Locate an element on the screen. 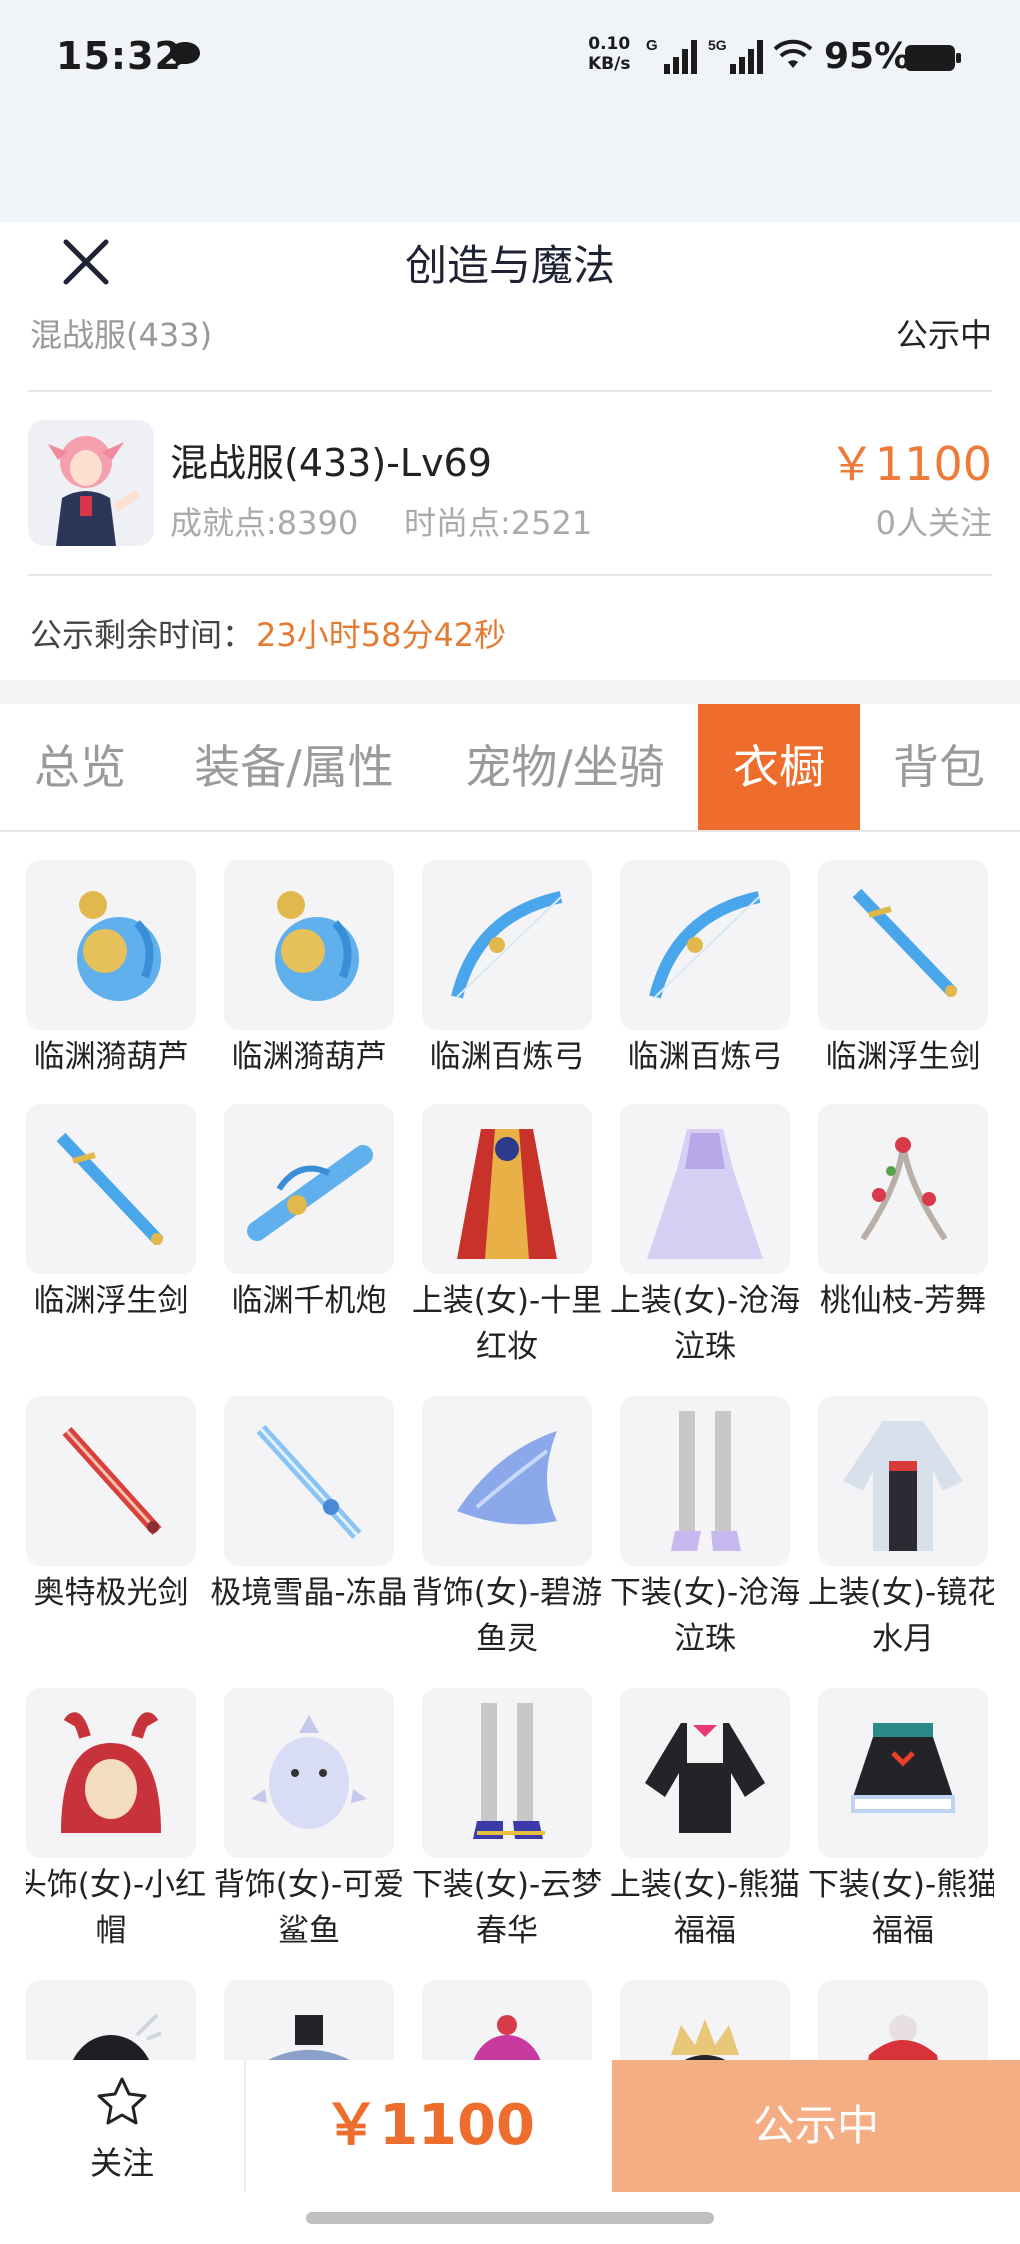  wardrobe-item: 下装(女)-熊猫福福 is located at coordinates (901, 1821).